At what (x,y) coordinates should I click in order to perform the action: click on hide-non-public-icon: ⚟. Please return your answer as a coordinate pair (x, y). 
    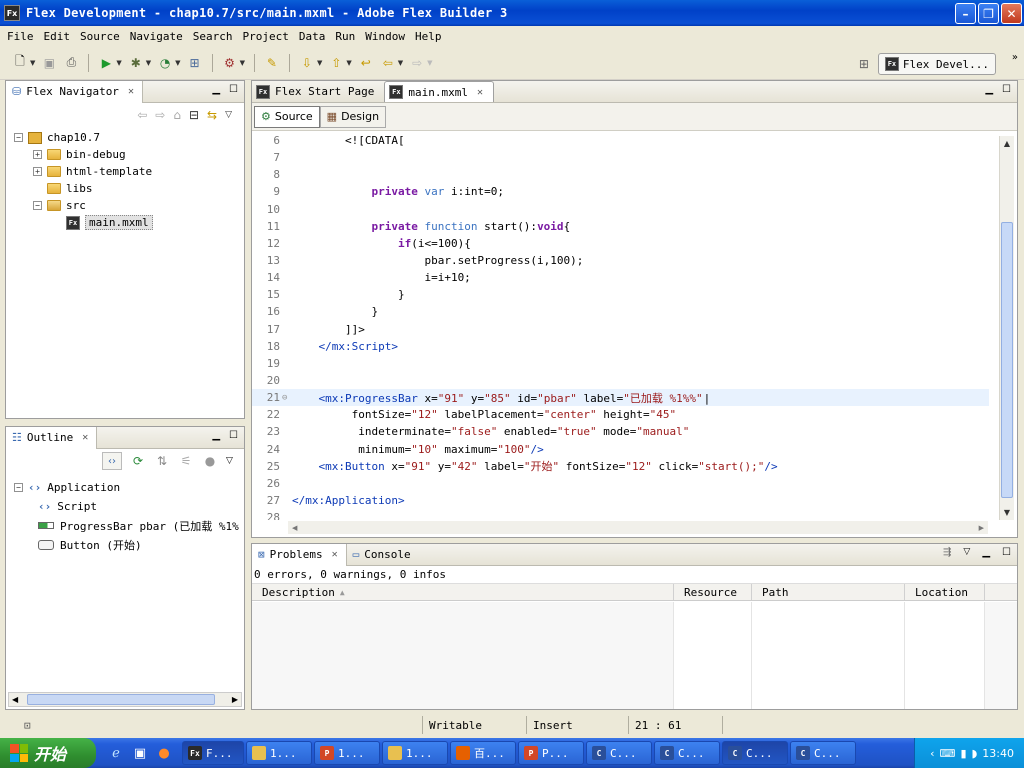
    Looking at the image, I should click on (186, 461).